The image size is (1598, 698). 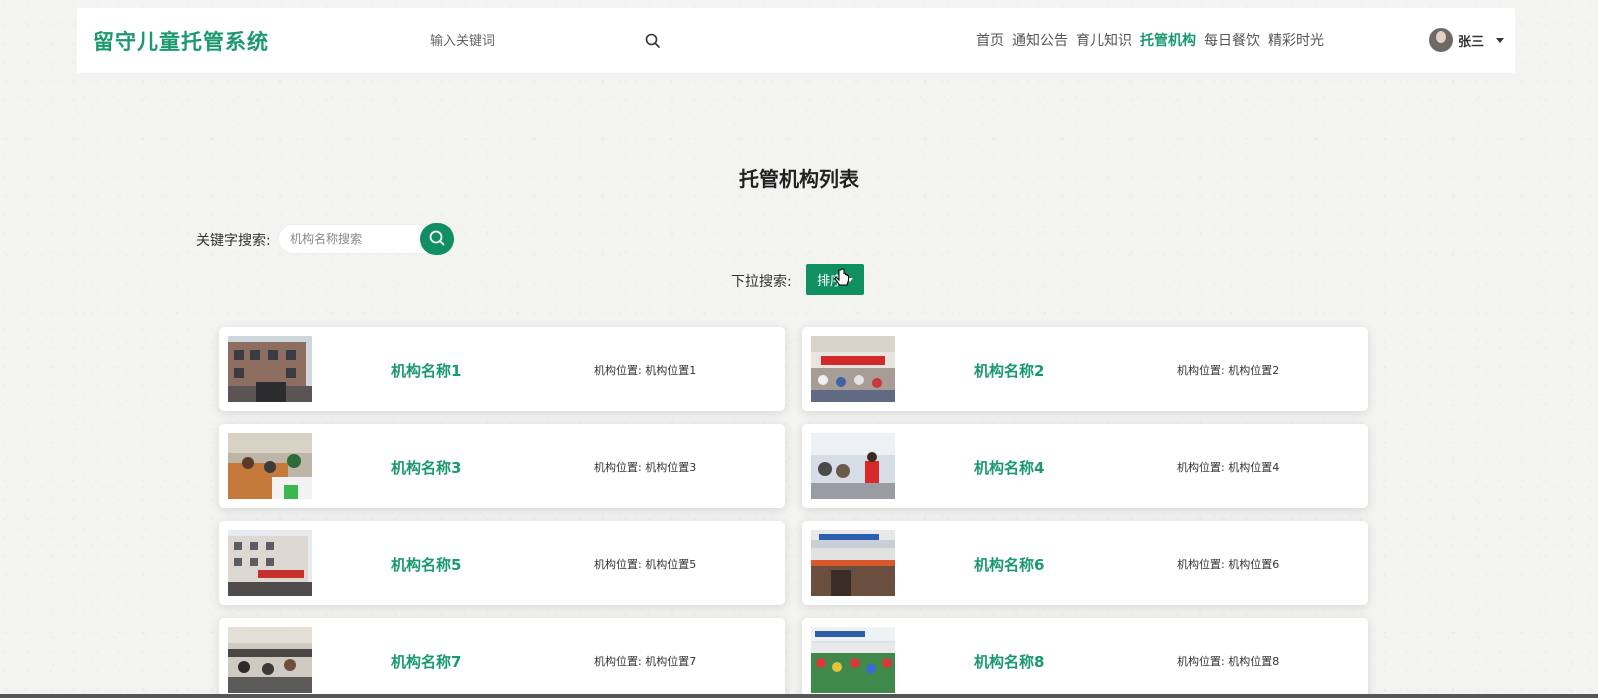 I want to click on keyword-search-button, so click(x=437, y=239).